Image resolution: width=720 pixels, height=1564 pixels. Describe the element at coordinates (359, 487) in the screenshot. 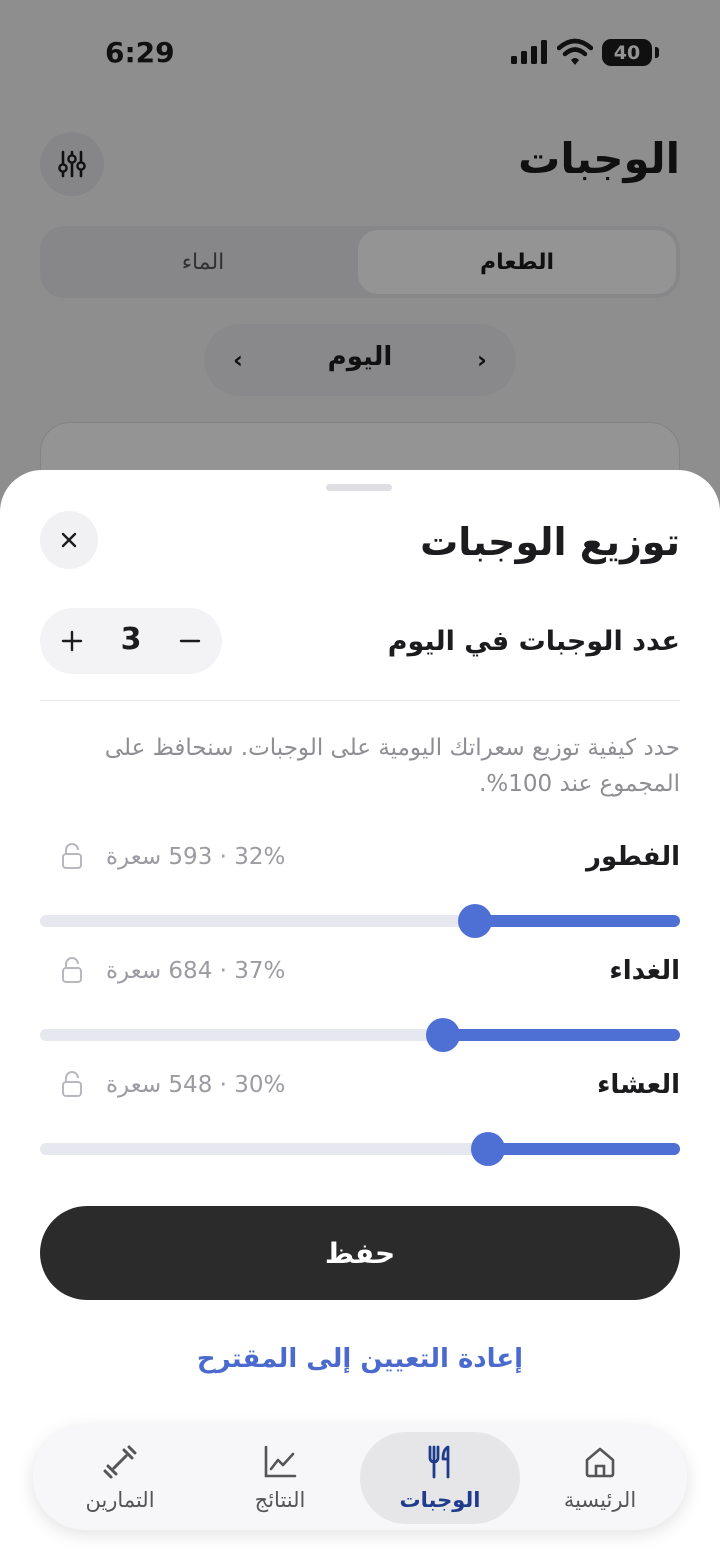

I see `sheet-grabber` at that location.